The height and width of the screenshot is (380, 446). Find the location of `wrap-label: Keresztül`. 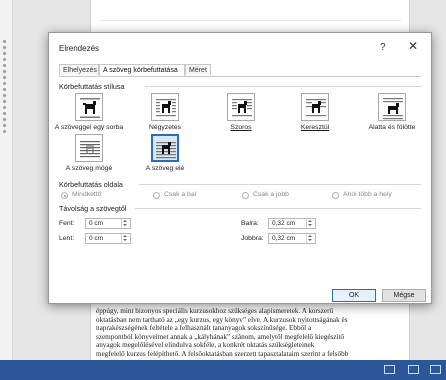

wrap-label: Keresztül is located at coordinates (315, 127).